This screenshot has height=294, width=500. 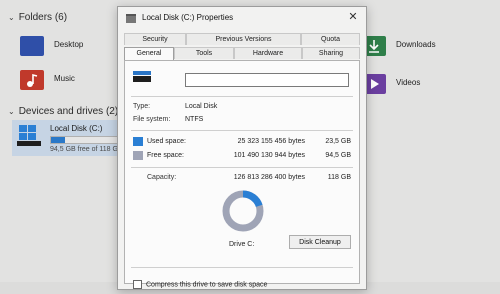 What do you see at coordinates (269, 155) in the screenshot?
I see `free-space-bytes: 101 490 130 944 bytes` at bounding box center [269, 155].